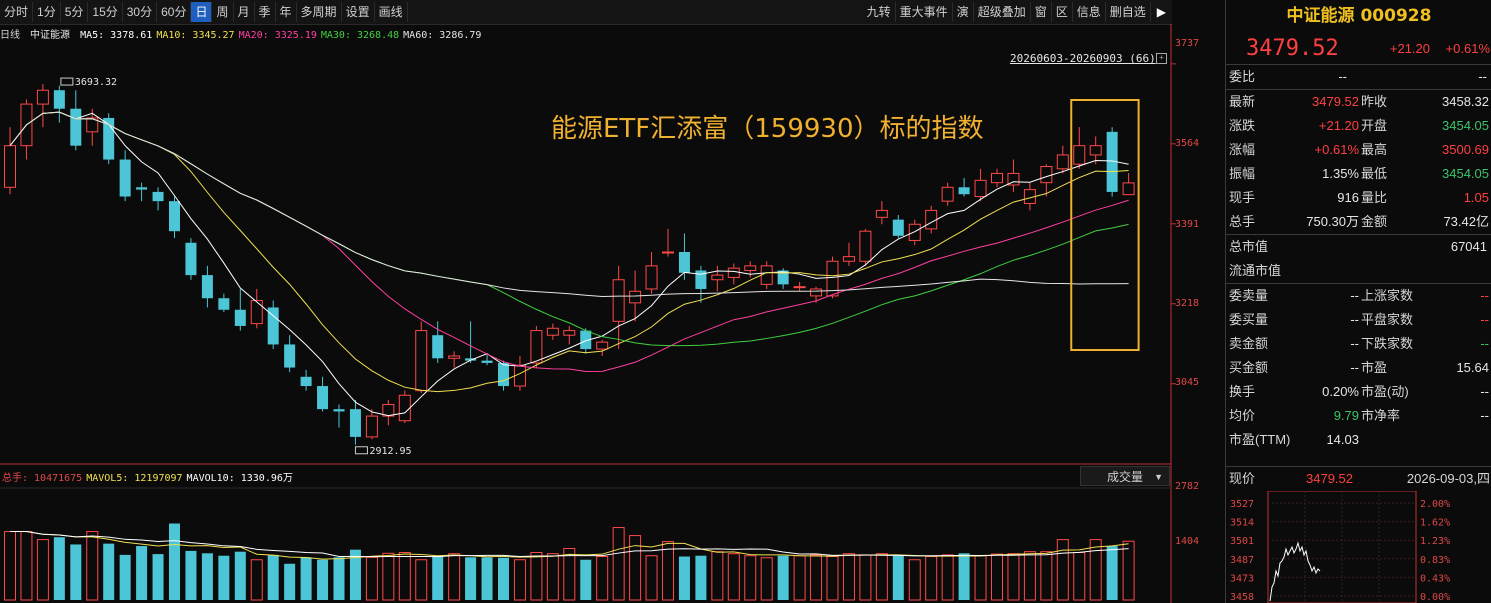 This screenshot has height=603, width=1491. I want to click on order-label-4: 换手, so click(1242, 391).